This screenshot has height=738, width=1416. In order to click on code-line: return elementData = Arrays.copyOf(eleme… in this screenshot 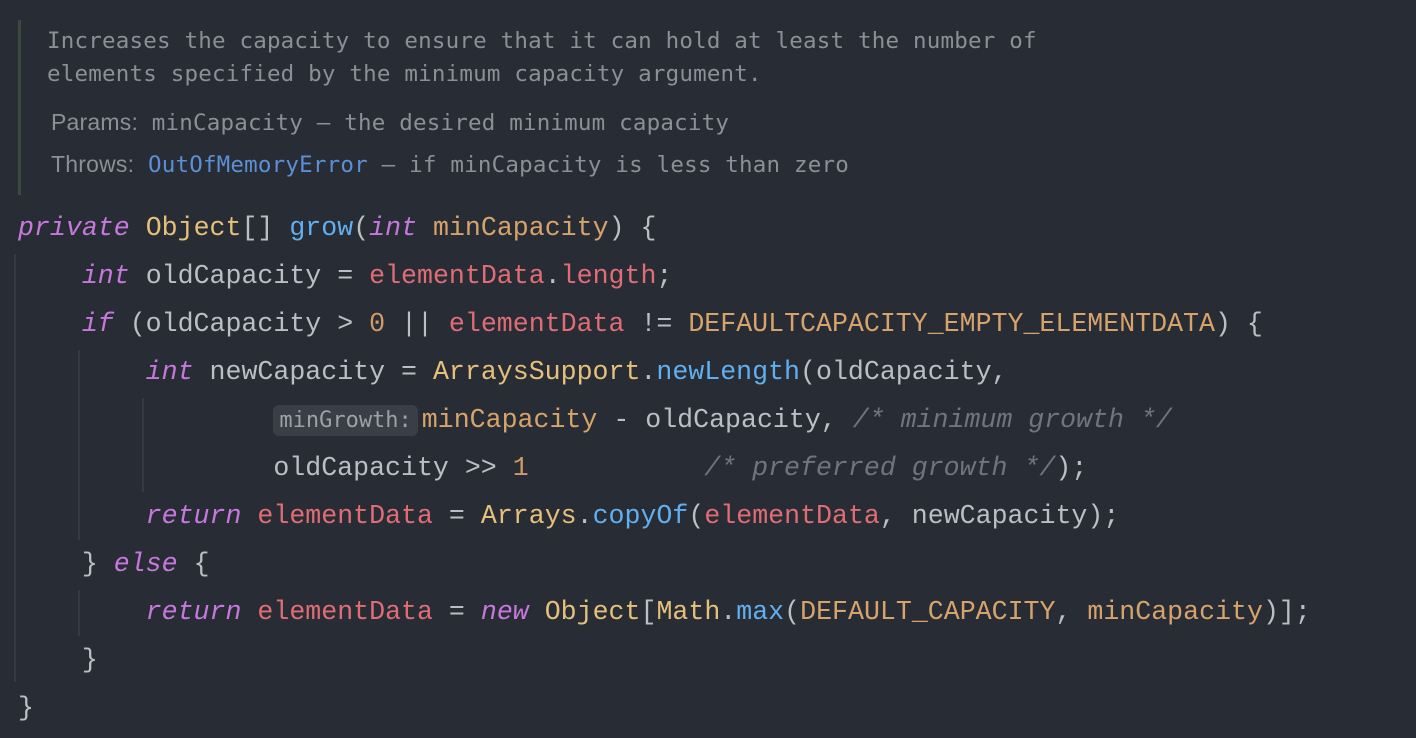, I will do `click(664, 516)`.